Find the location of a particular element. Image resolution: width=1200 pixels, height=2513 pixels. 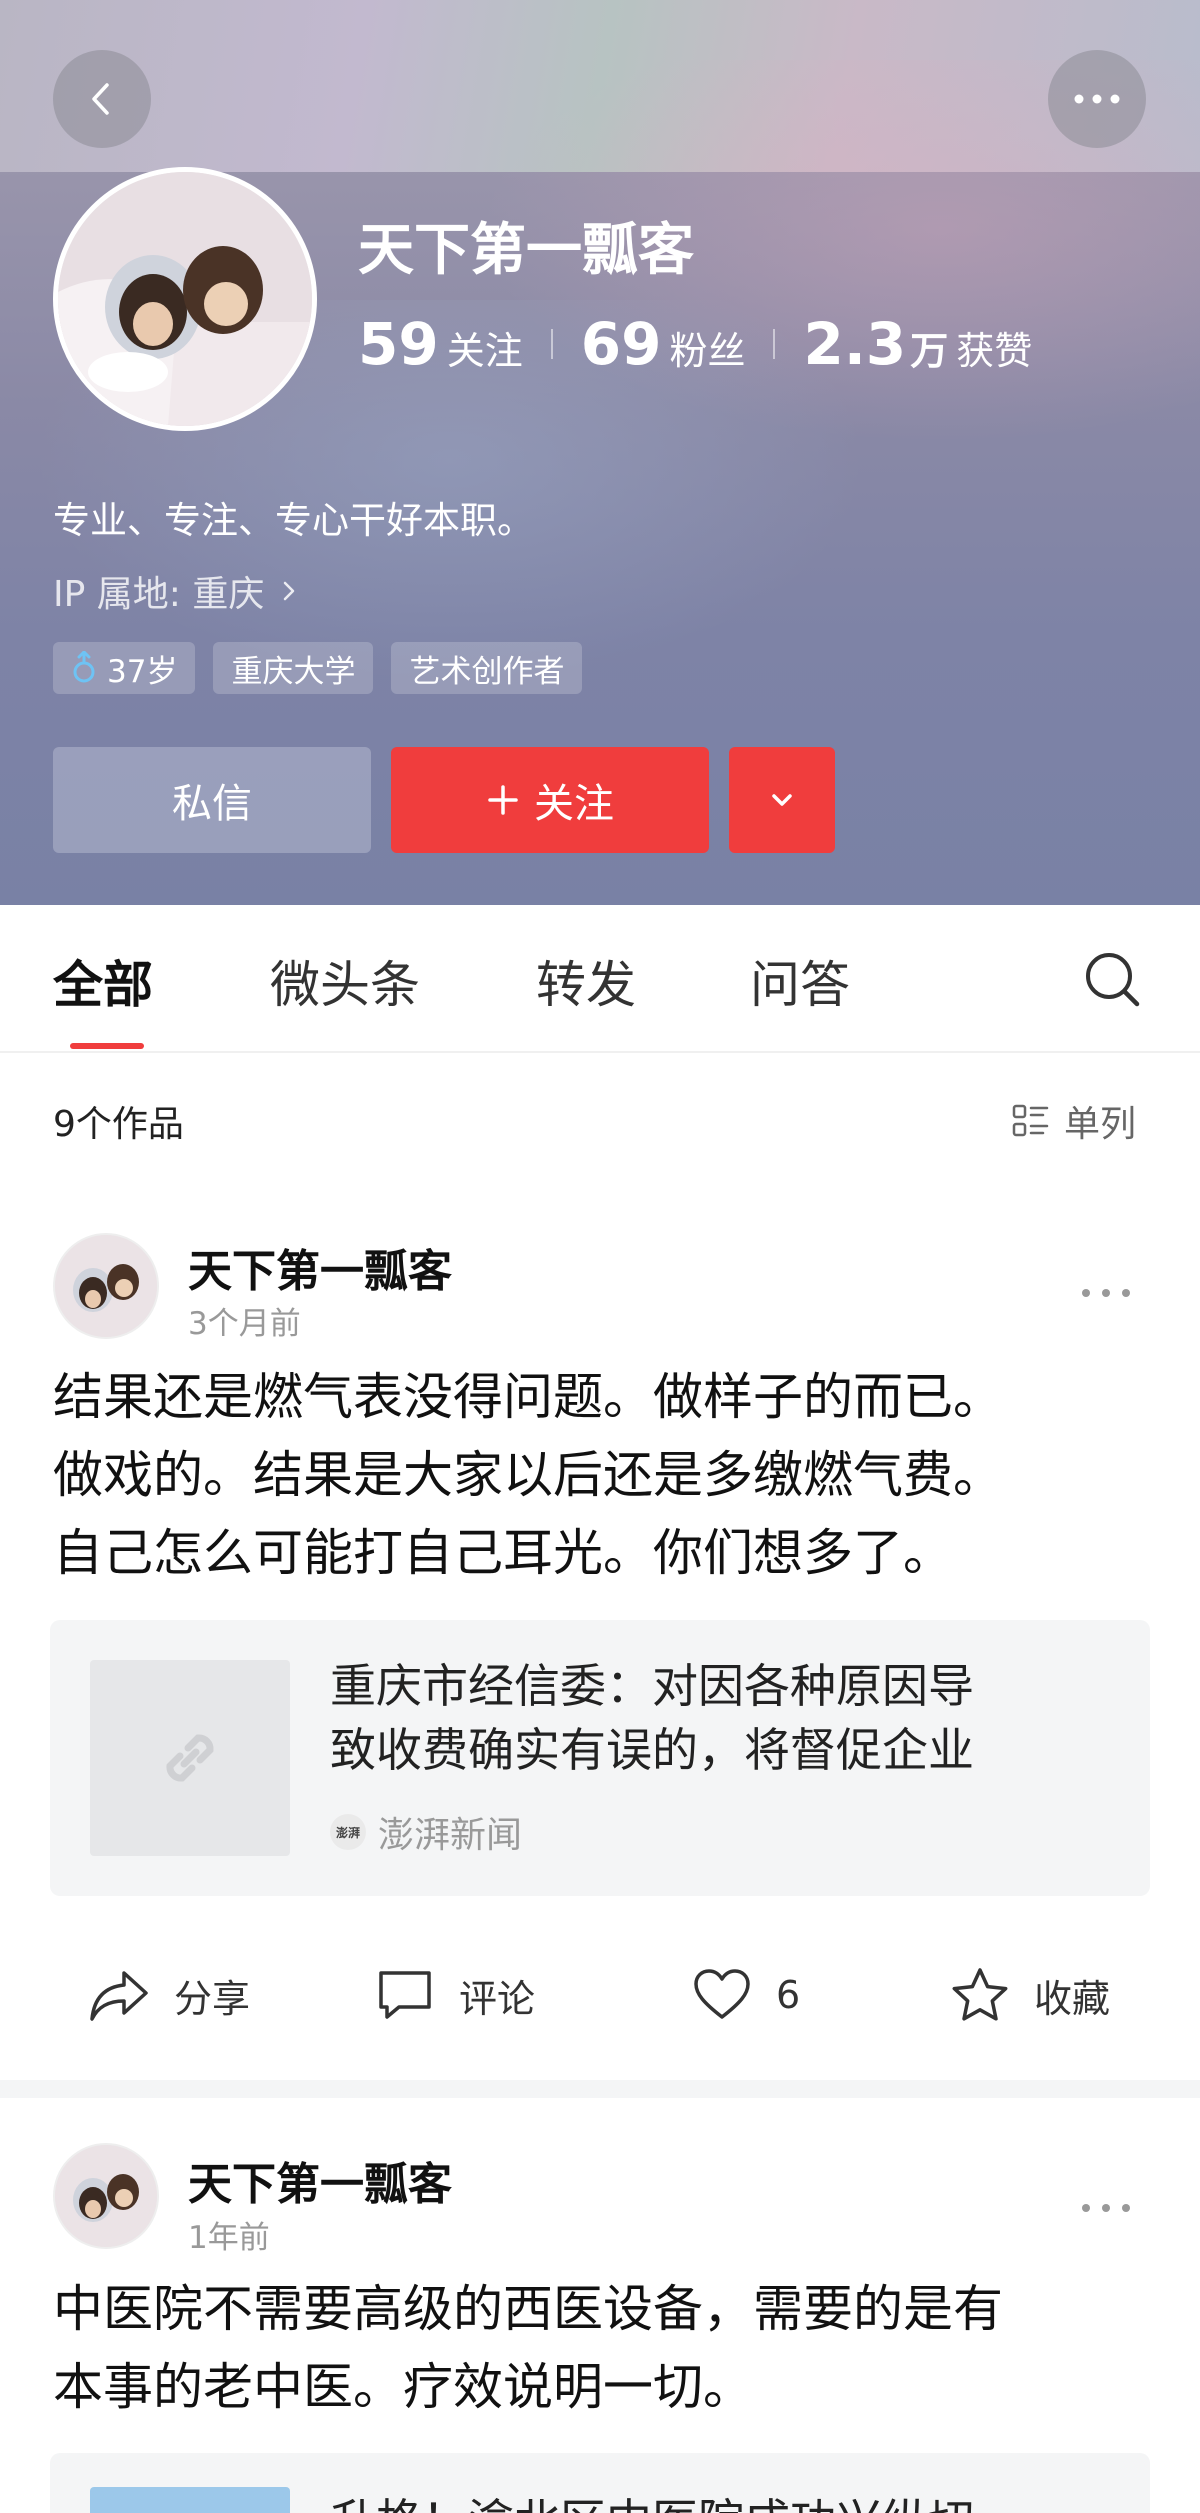

star-icon is located at coordinates (980, 1994).